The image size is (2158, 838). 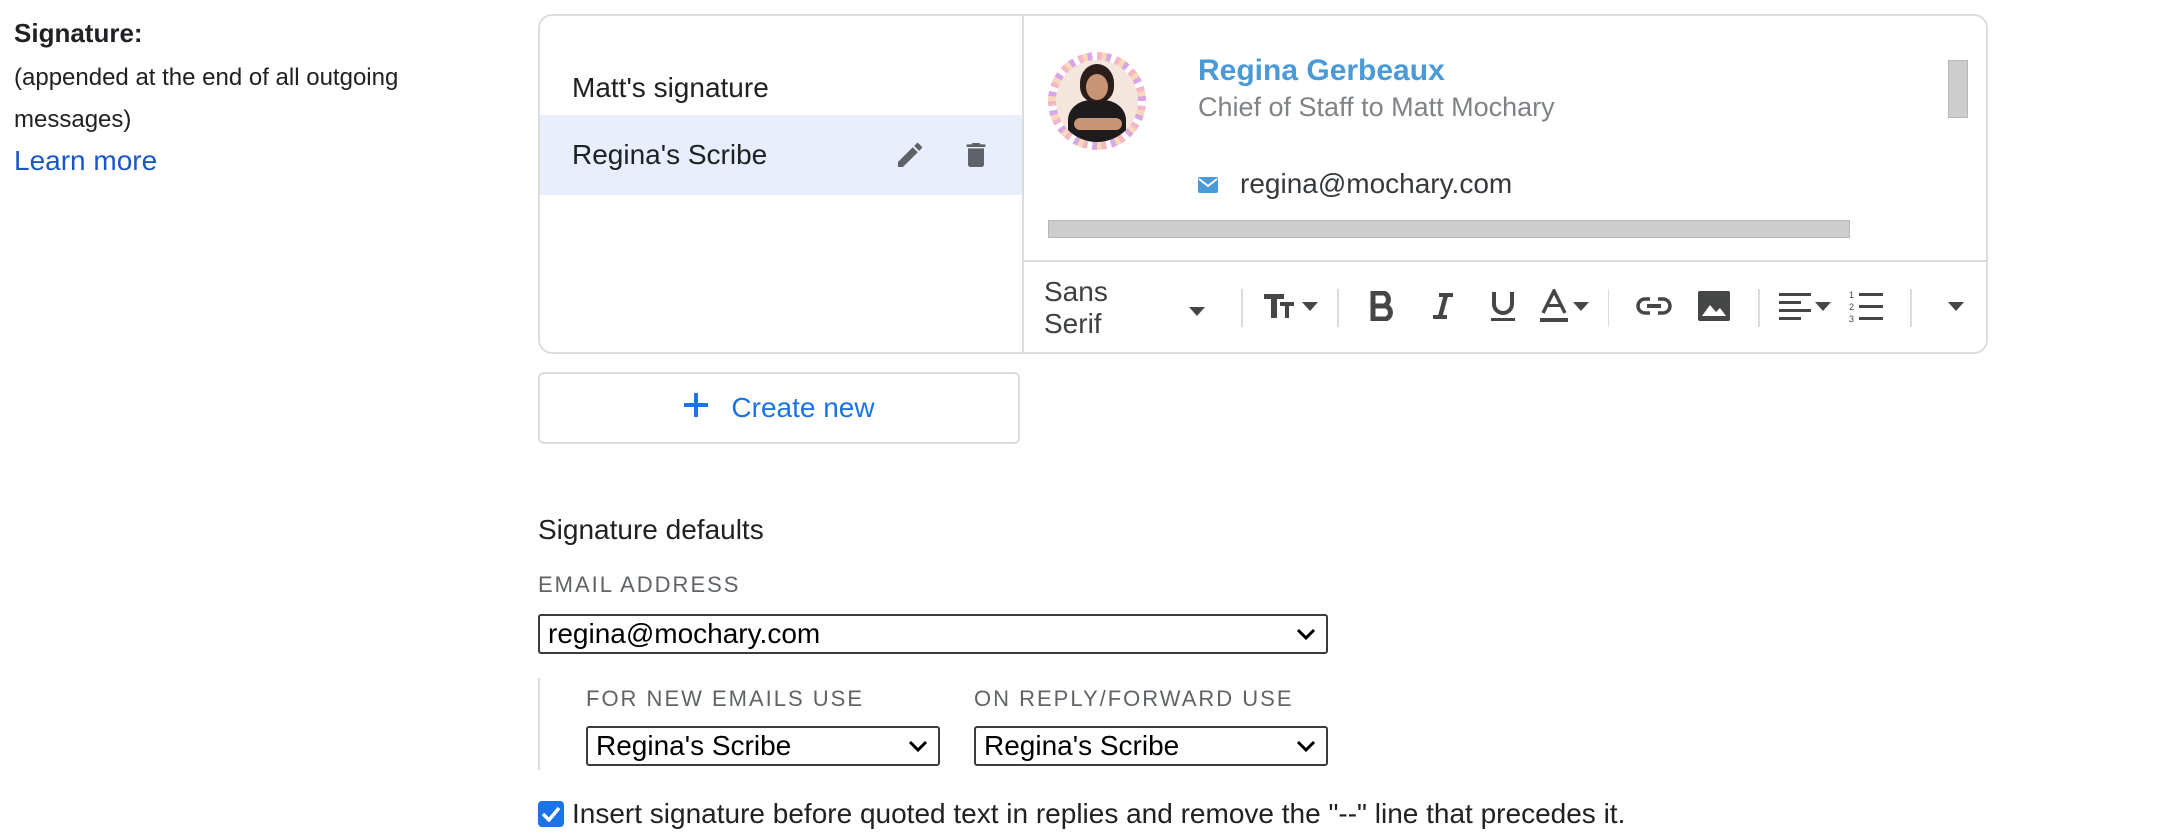 I want to click on learn-more-link: Learn more, so click(x=85, y=161).